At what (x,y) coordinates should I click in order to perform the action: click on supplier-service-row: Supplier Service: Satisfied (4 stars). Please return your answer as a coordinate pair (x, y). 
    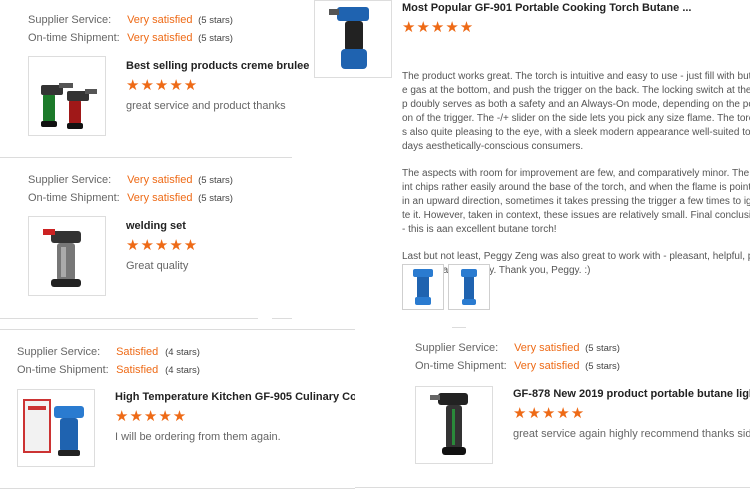
    Looking at the image, I should click on (108, 352).